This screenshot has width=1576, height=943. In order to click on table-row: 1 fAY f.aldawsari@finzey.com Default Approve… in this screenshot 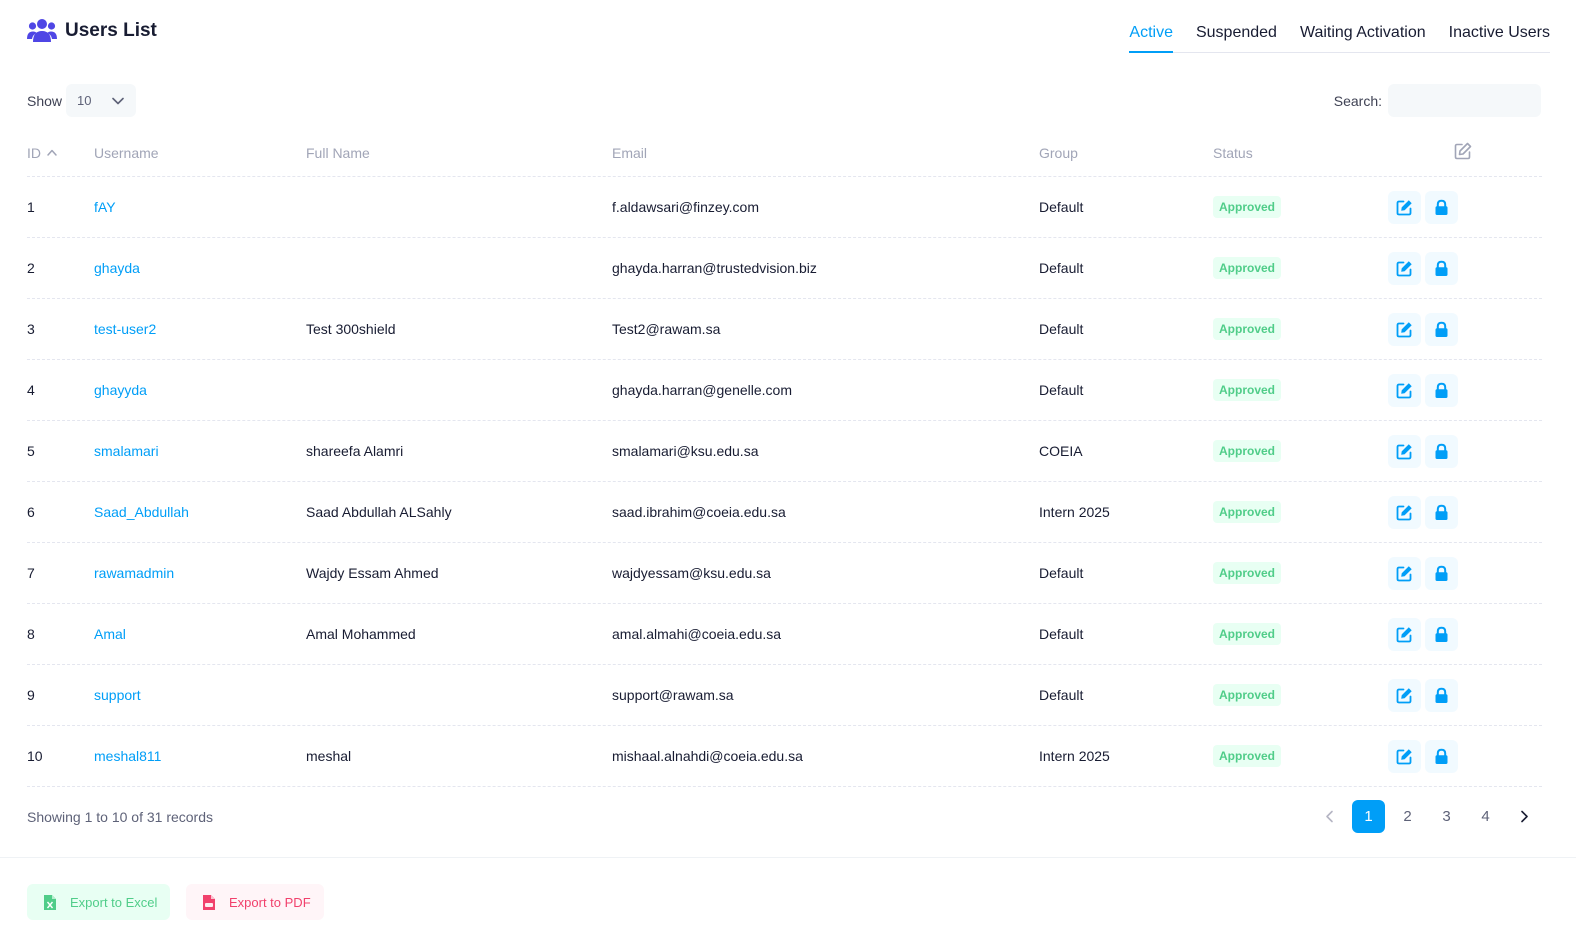, I will do `click(784, 207)`.